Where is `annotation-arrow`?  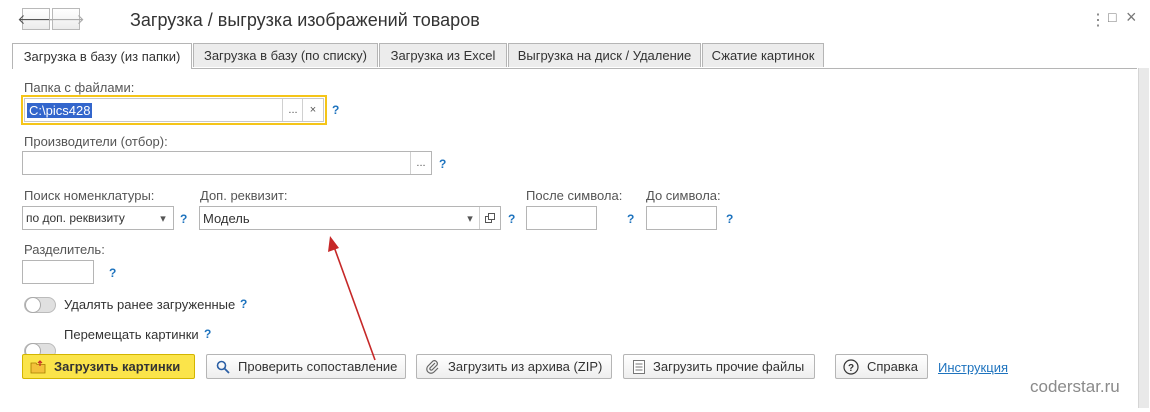
annotation-arrow is located at coordinates (352, 298).